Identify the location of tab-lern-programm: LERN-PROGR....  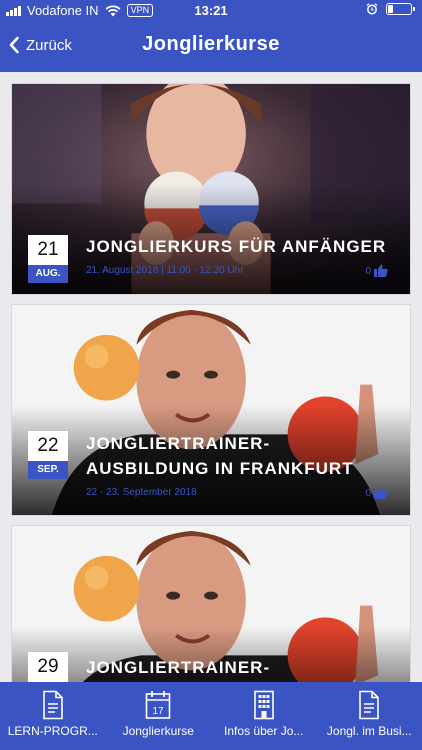
(53, 716).